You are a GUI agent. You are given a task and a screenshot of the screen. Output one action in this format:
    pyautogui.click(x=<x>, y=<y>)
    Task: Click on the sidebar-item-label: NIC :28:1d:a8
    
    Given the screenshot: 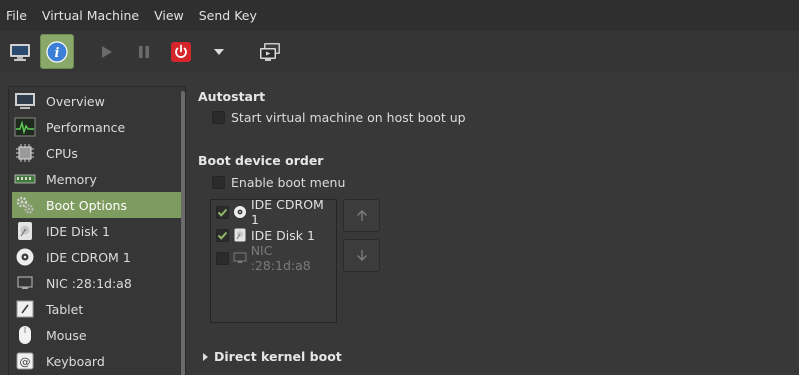 What is the action you would take?
    pyautogui.click(x=89, y=283)
    